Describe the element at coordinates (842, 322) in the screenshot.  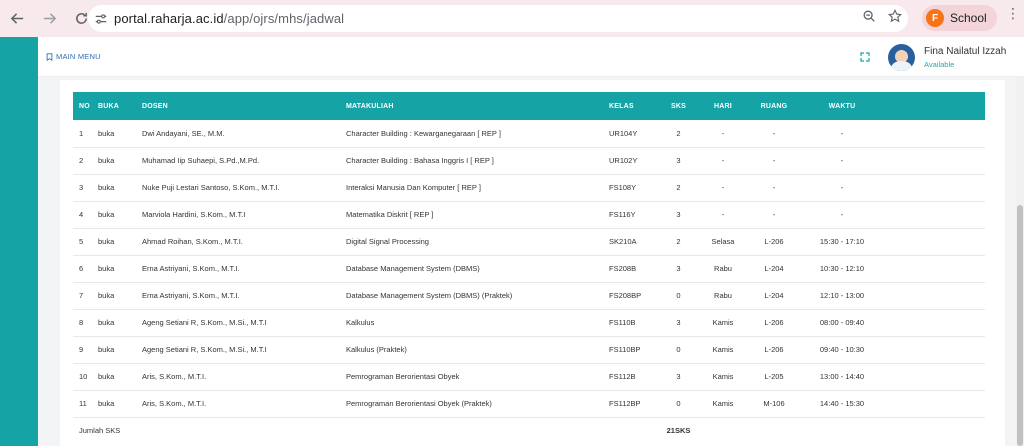
I see `cell-waktu: 08:00 - 09:40` at that location.